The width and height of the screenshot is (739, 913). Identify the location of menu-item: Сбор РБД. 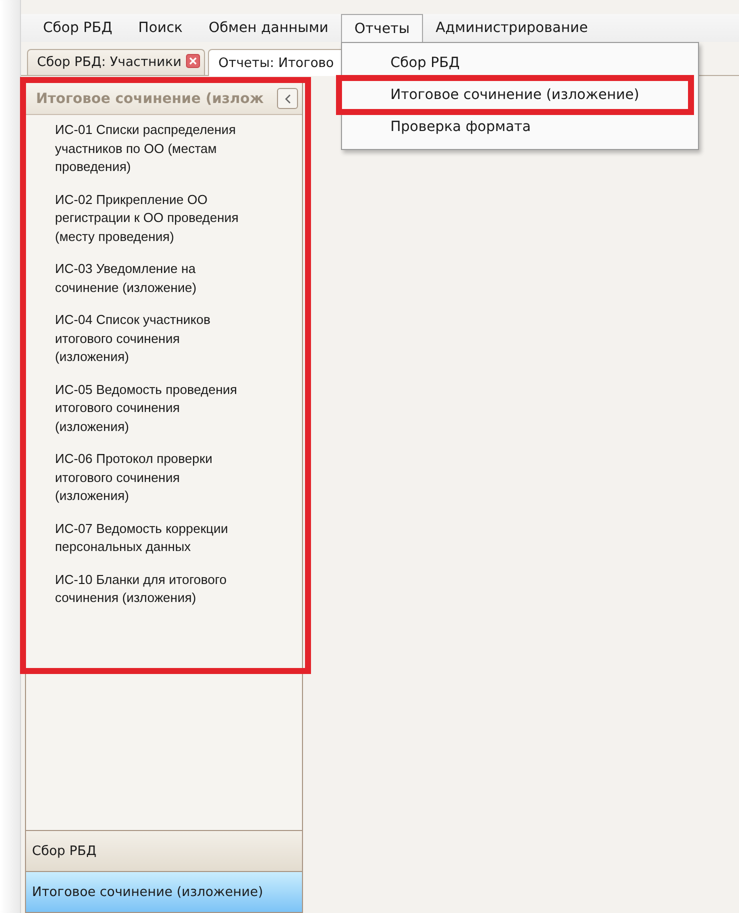
(78, 28).